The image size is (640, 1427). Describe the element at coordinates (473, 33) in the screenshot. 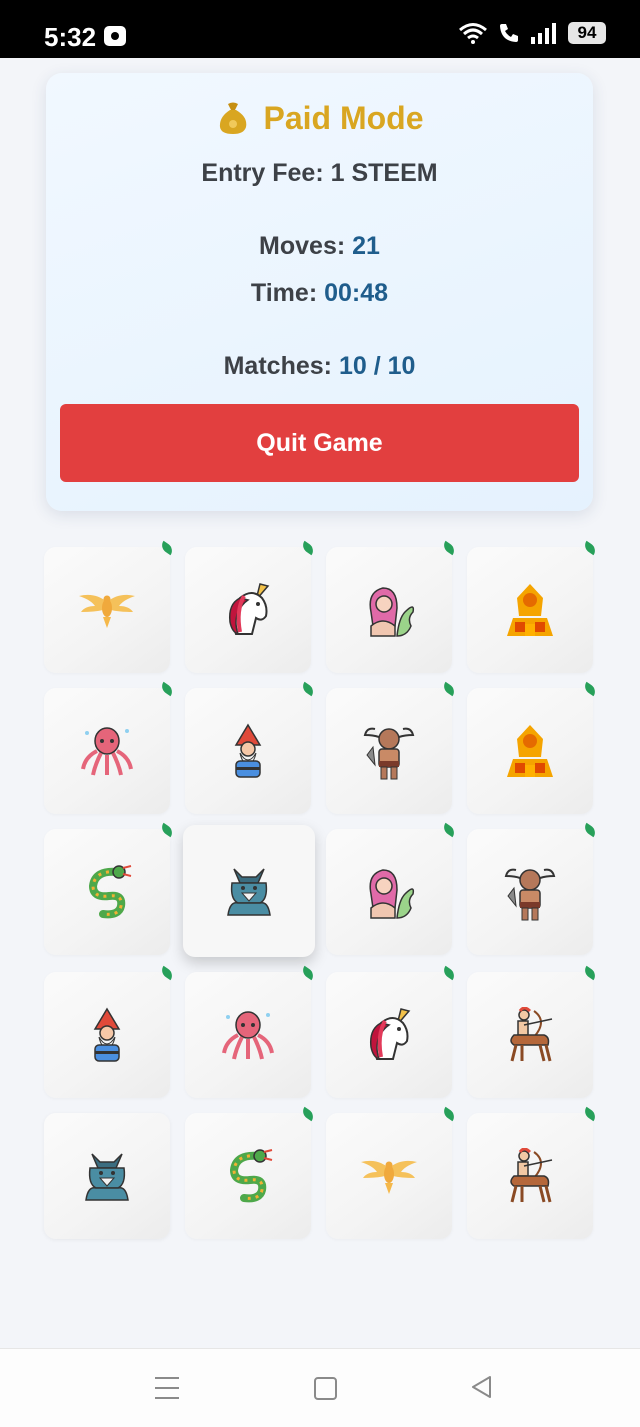

I see `wifi-icon` at that location.